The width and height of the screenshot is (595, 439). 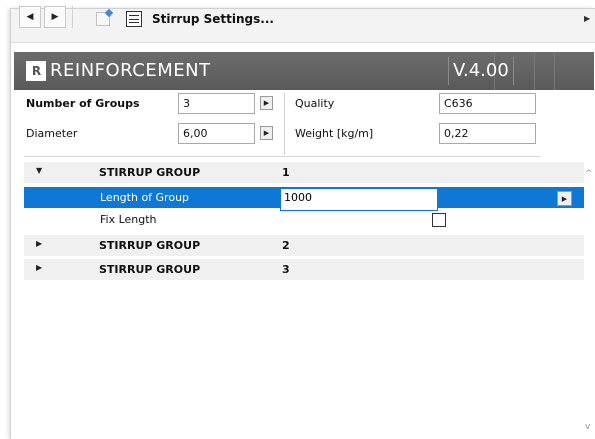 I want to click on edit-document-icon, so click(x=103, y=19).